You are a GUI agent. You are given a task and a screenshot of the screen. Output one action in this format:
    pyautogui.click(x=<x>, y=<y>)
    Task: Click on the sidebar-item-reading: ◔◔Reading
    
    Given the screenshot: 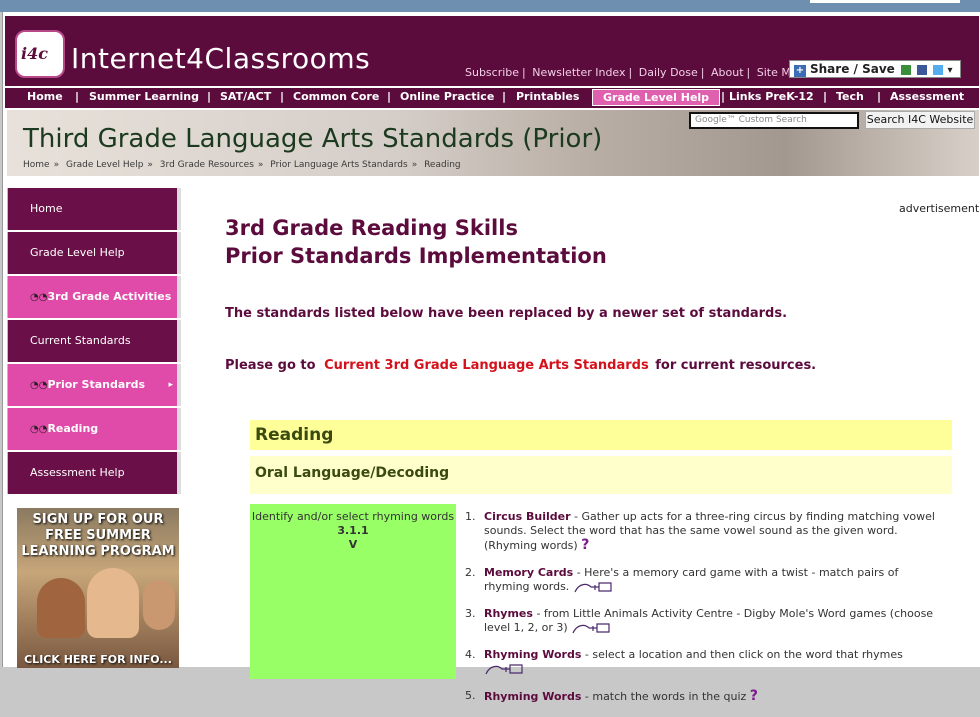 What is the action you would take?
    pyautogui.click(x=94, y=429)
    